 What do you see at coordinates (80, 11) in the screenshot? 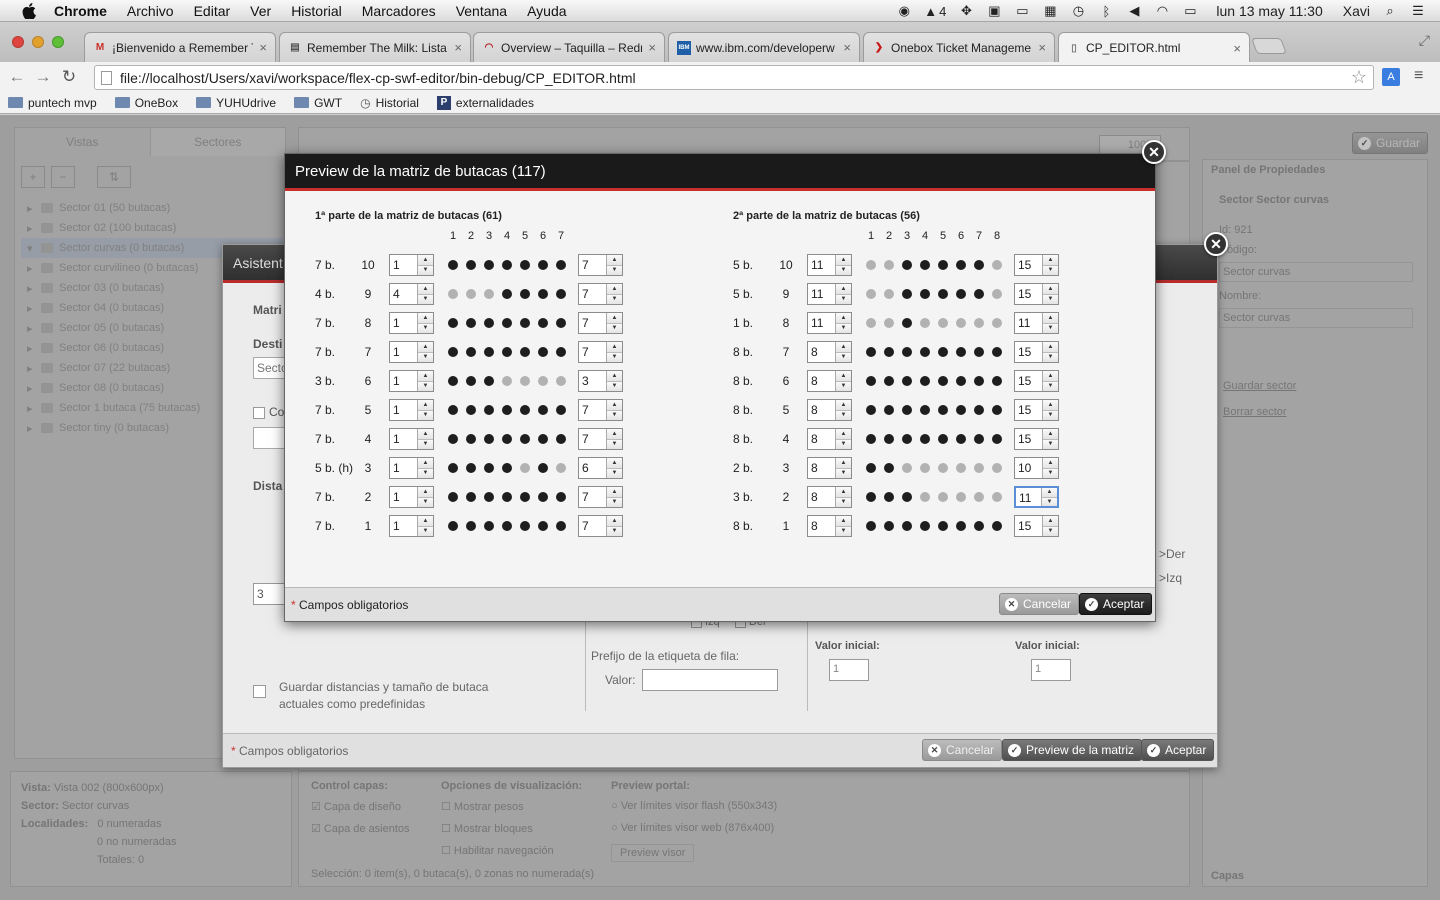
I see `menu-app-name: Chrome` at bounding box center [80, 11].